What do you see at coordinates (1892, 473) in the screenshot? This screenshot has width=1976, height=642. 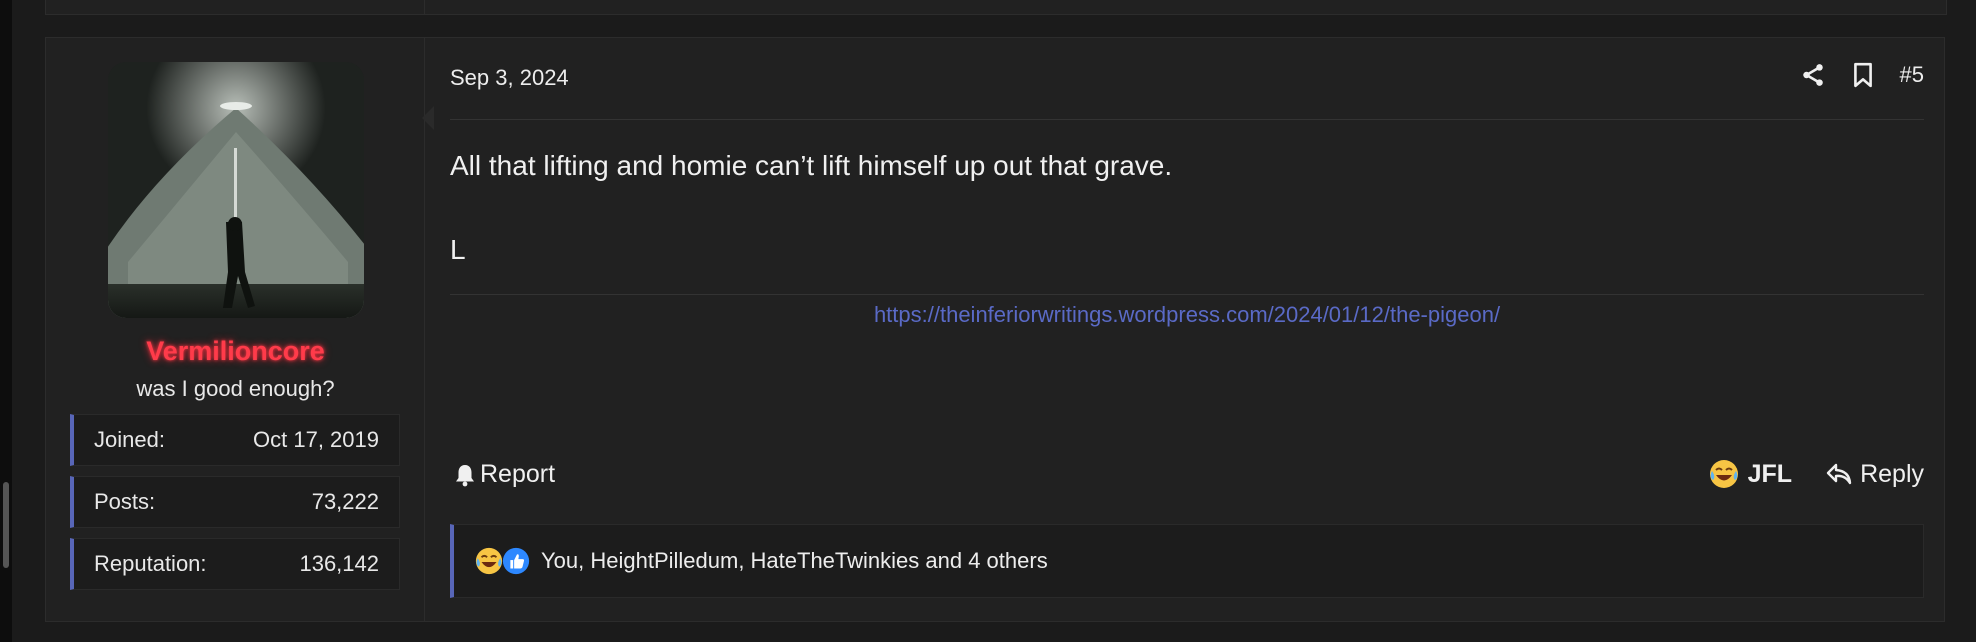 I see `reply-label: Reply` at bounding box center [1892, 473].